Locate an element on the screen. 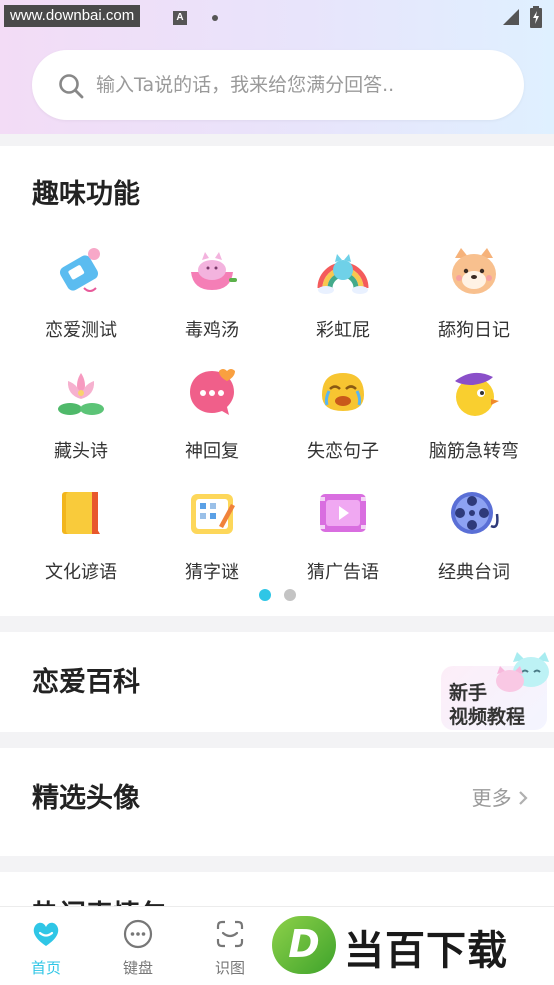  brain-teaser-icon is located at coordinates (477, 394).